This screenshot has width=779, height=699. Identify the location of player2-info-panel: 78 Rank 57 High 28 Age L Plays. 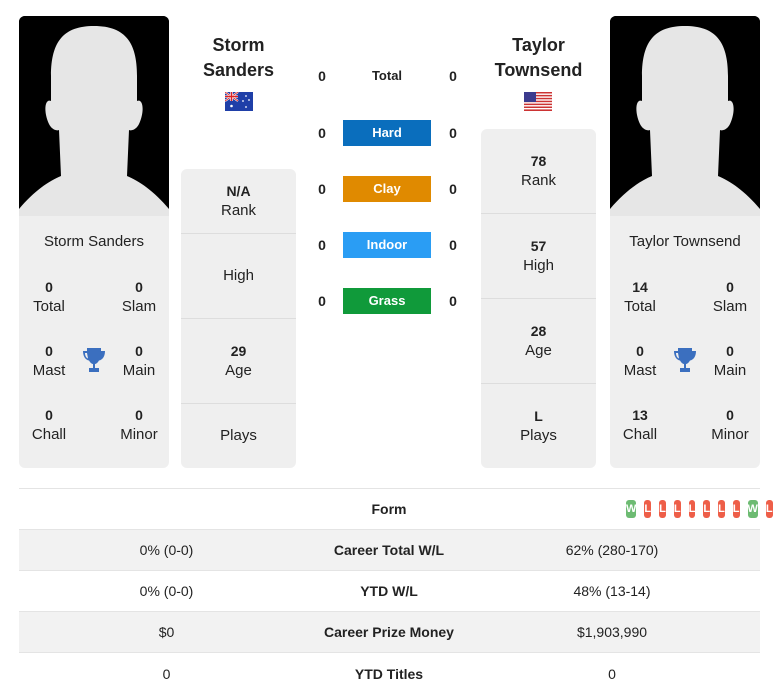
(538, 298).